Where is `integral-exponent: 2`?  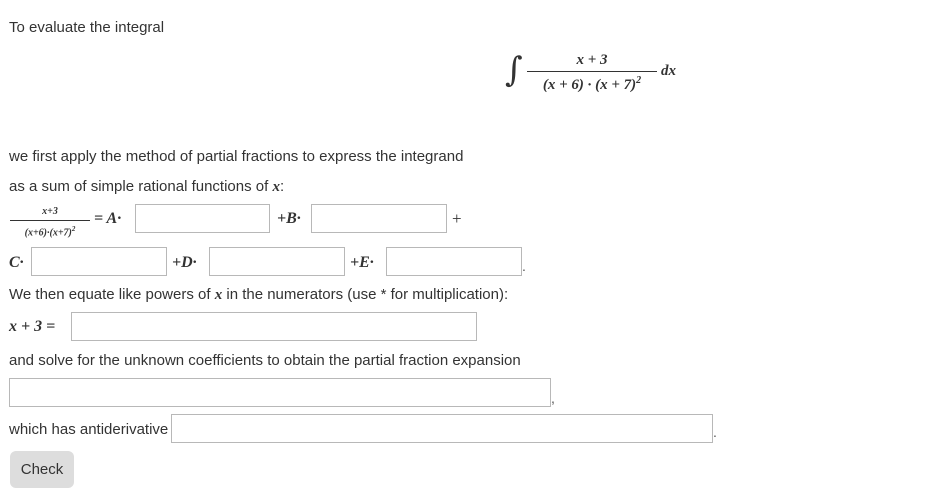
integral-exponent: 2 is located at coordinates (639, 80).